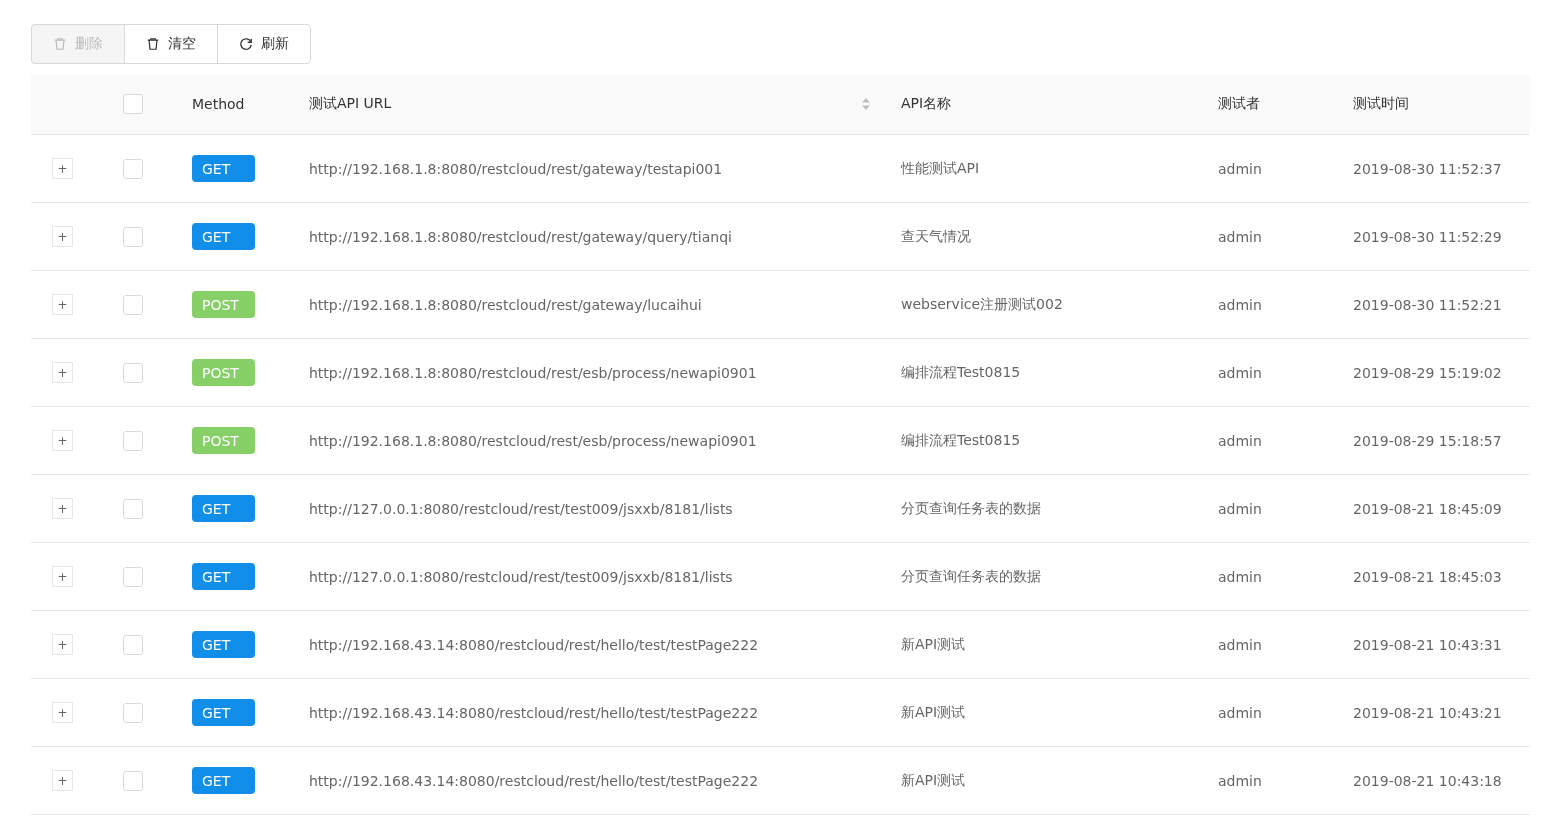 Image resolution: width=1566 pixels, height=818 pixels. Describe the element at coordinates (1427, 372) in the screenshot. I see `table-cell: 2019-08-29 15:19:02` at that location.